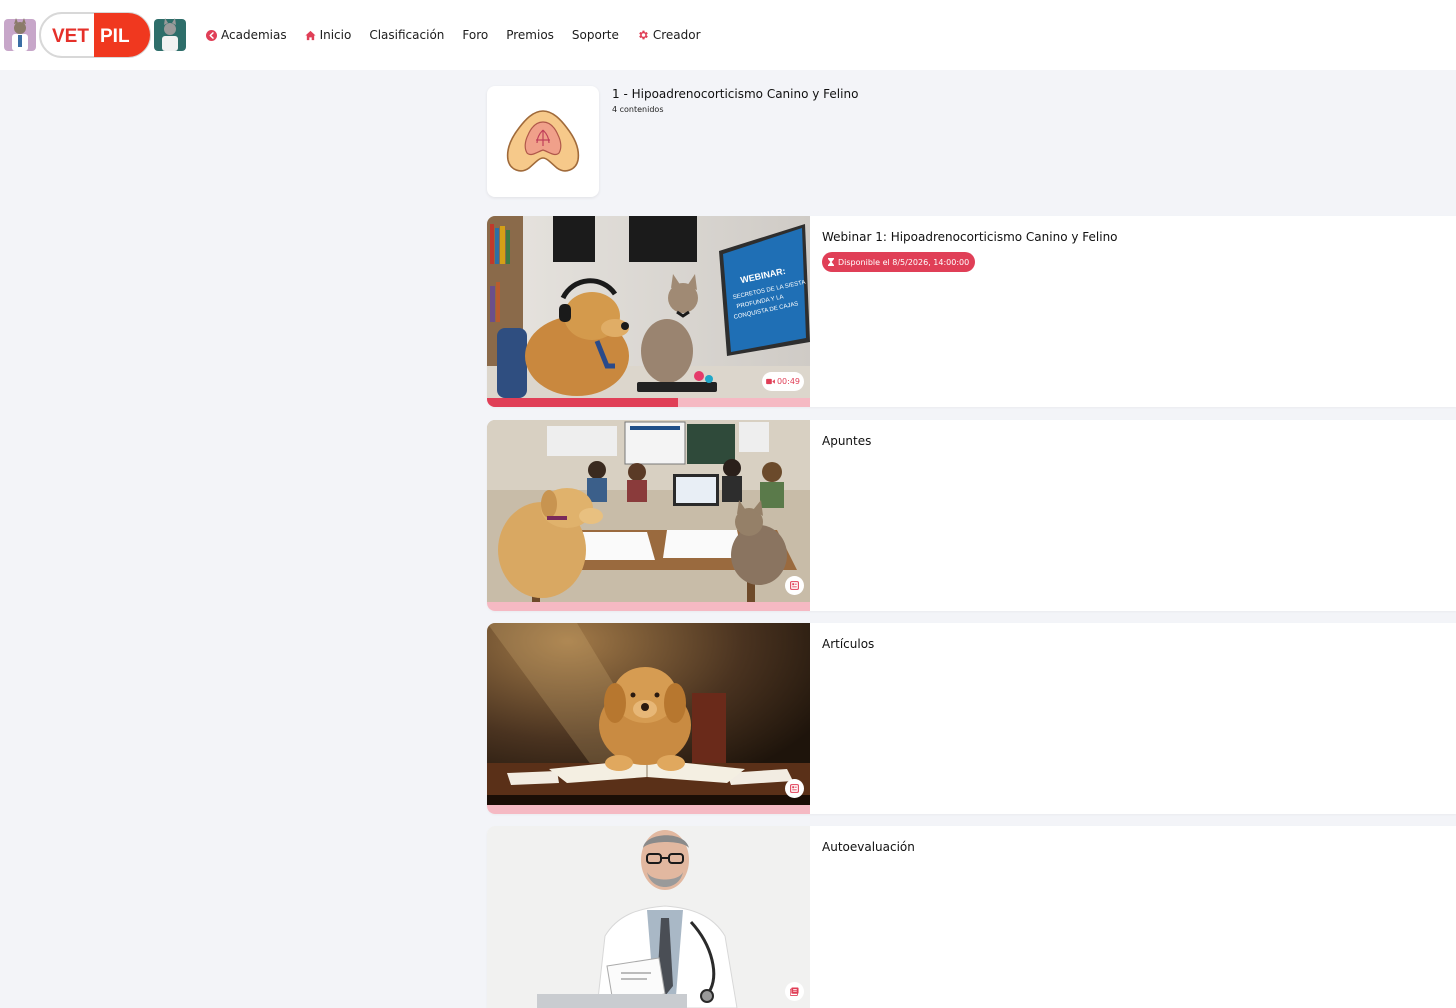  Describe the element at coordinates (582, 402) in the screenshot. I see `progress-bar-fill` at that location.